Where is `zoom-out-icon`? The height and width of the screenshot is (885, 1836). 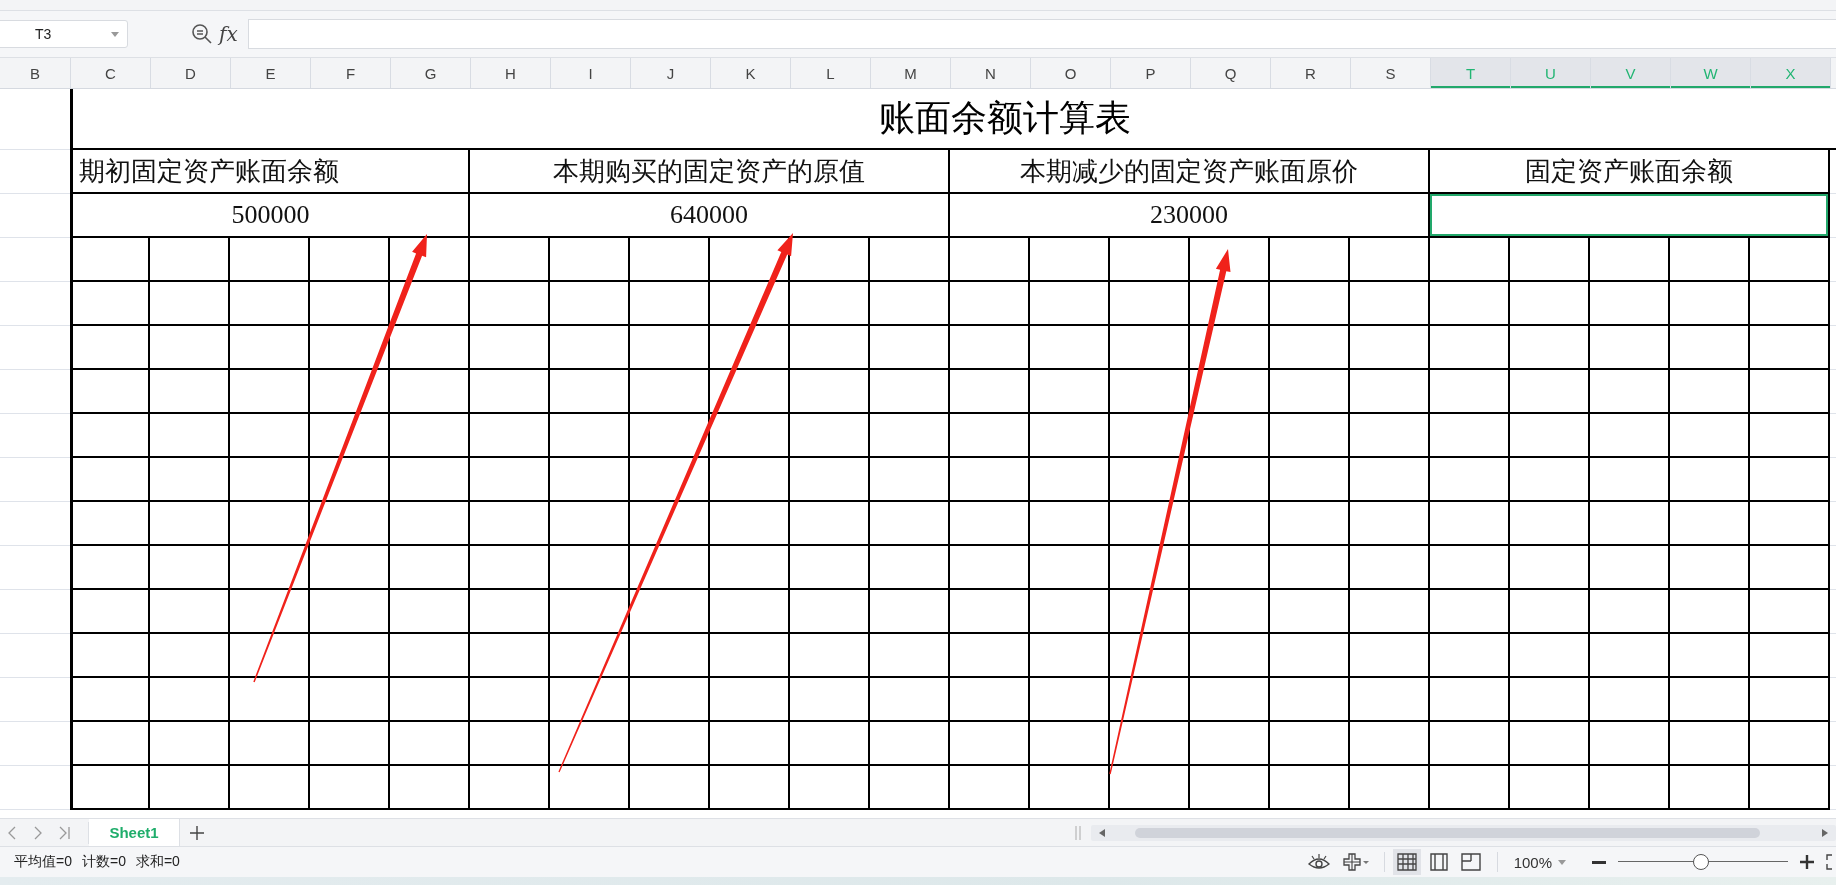 zoom-out-icon is located at coordinates (1599, 862).